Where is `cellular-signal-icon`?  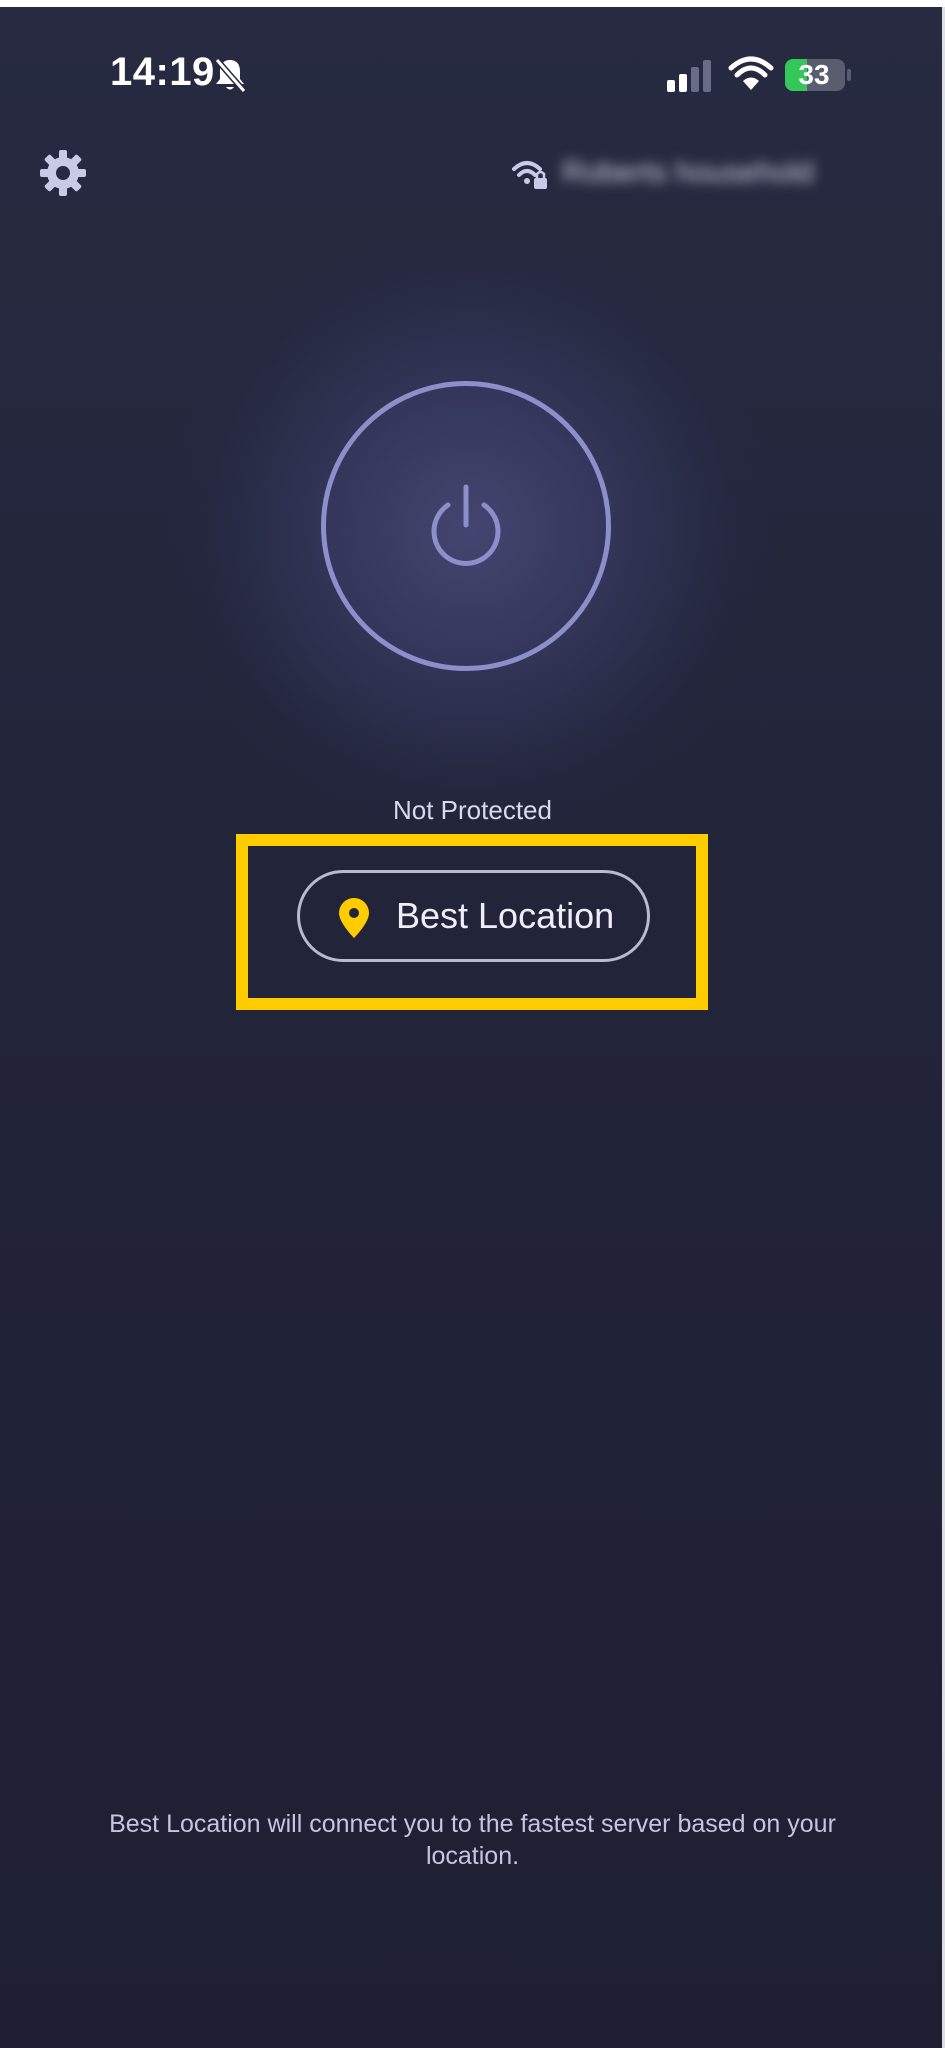
cellular-signal-icon is located at coordinates (689, 76).